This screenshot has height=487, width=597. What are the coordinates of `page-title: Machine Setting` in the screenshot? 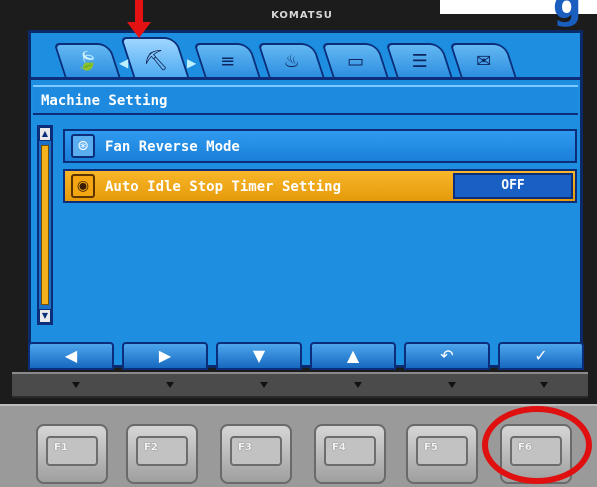 It's located at (104, 101).